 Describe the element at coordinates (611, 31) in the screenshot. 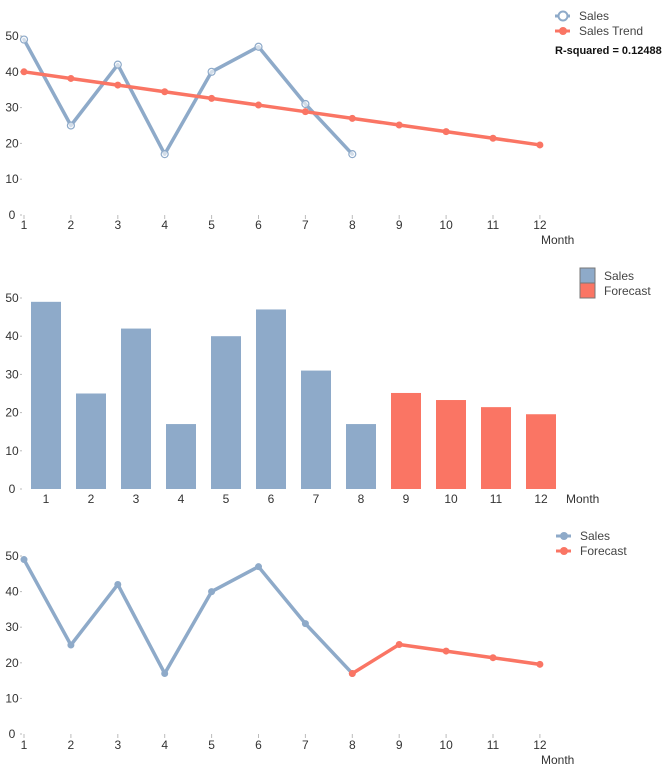

I see `legend-label-sales-trend: Sales Trend` at that location.